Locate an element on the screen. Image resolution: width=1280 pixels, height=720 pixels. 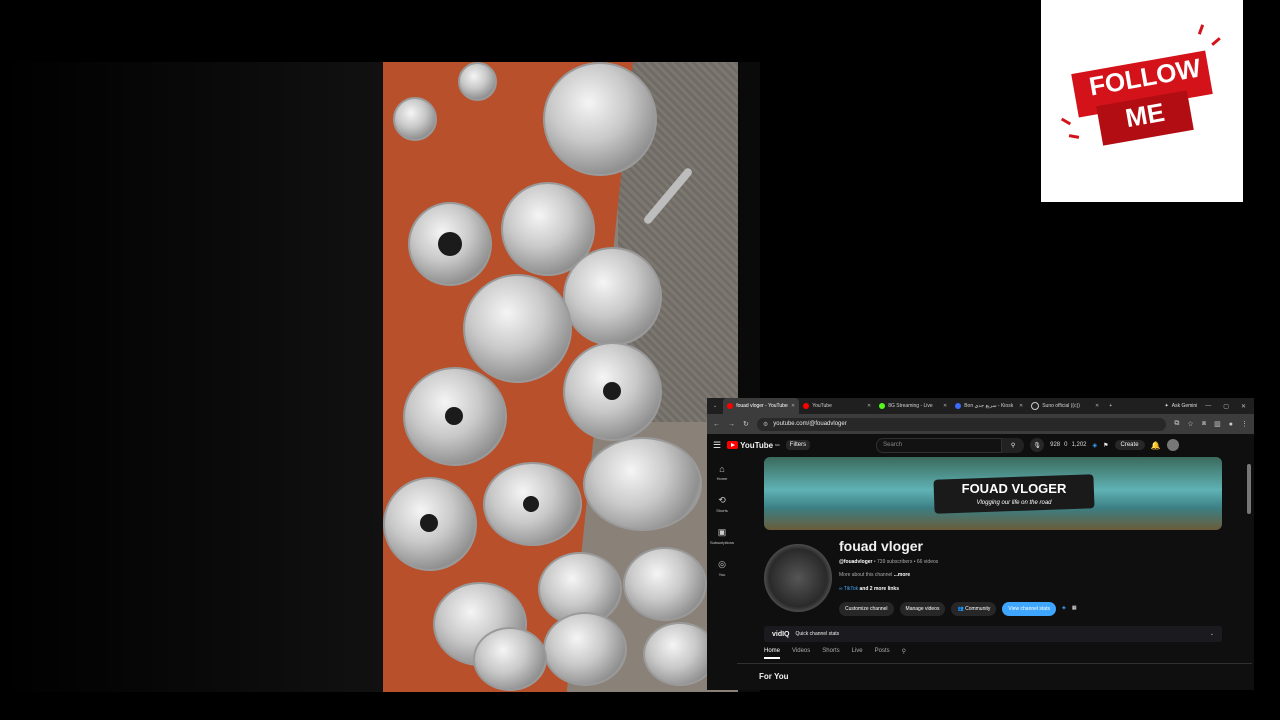
filters-label: Filters is located at coordinates (798, 445).